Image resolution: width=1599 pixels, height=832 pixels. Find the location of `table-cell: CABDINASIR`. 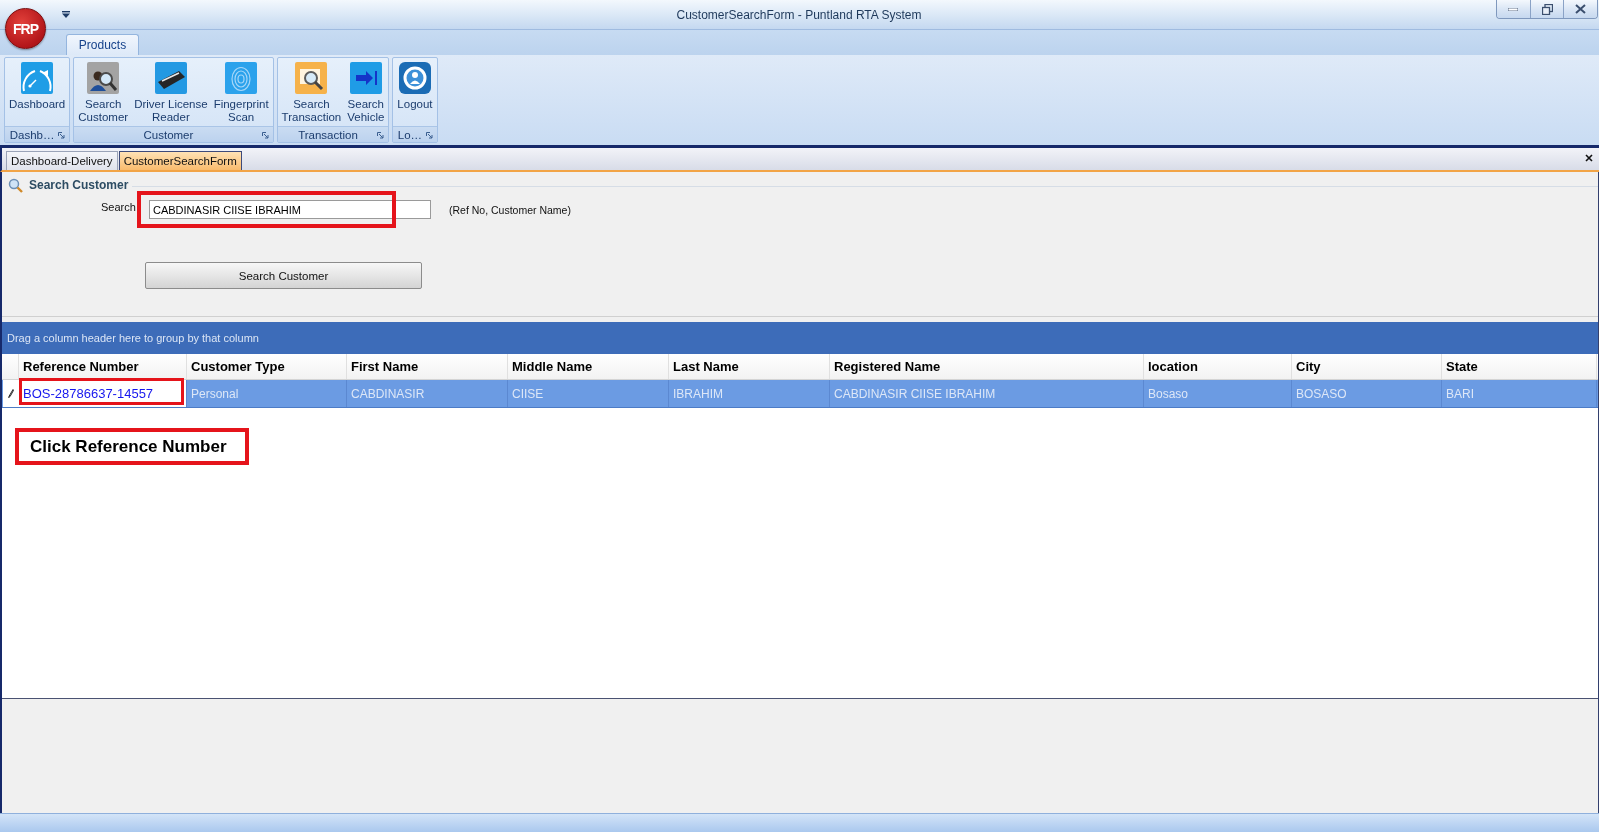

table-cell: CABDINASIR is located at coordinates (427, 393).